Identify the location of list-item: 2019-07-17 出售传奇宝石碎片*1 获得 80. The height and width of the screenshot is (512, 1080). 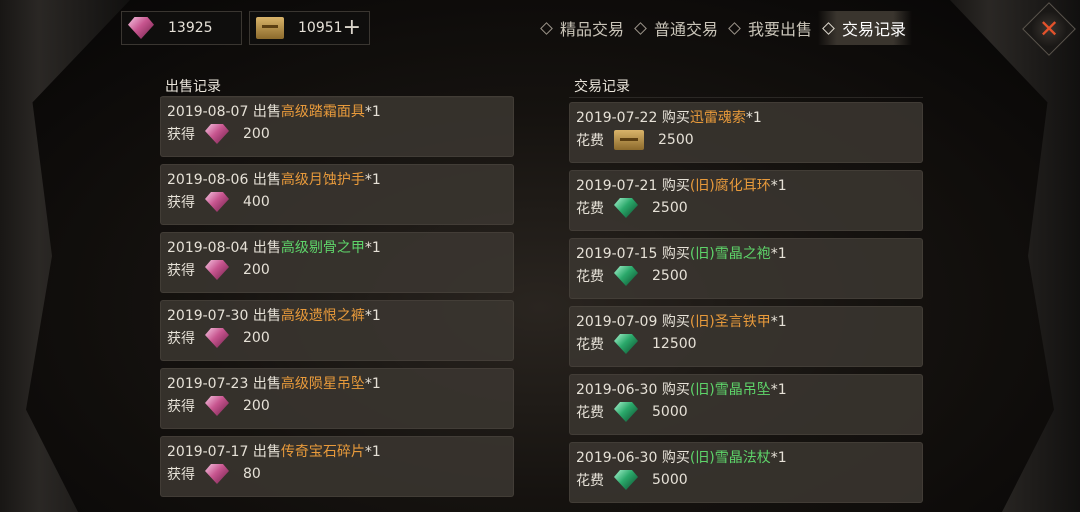
(337, 466).